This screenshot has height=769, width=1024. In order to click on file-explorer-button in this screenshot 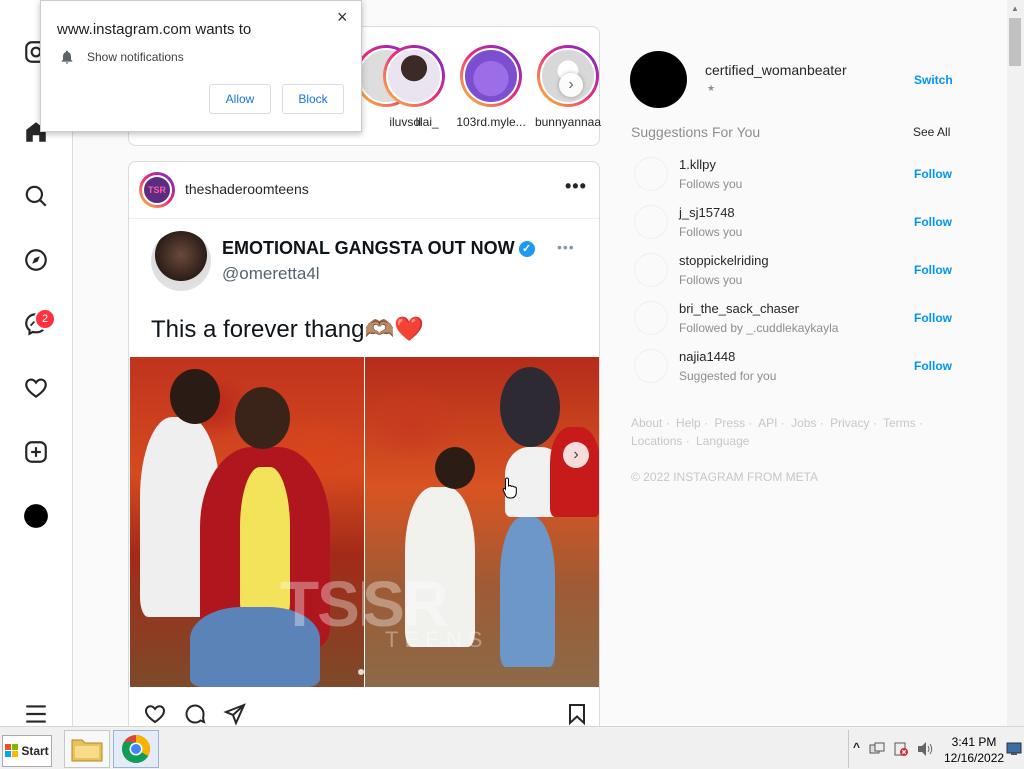, I will do `click(87, 749)`.